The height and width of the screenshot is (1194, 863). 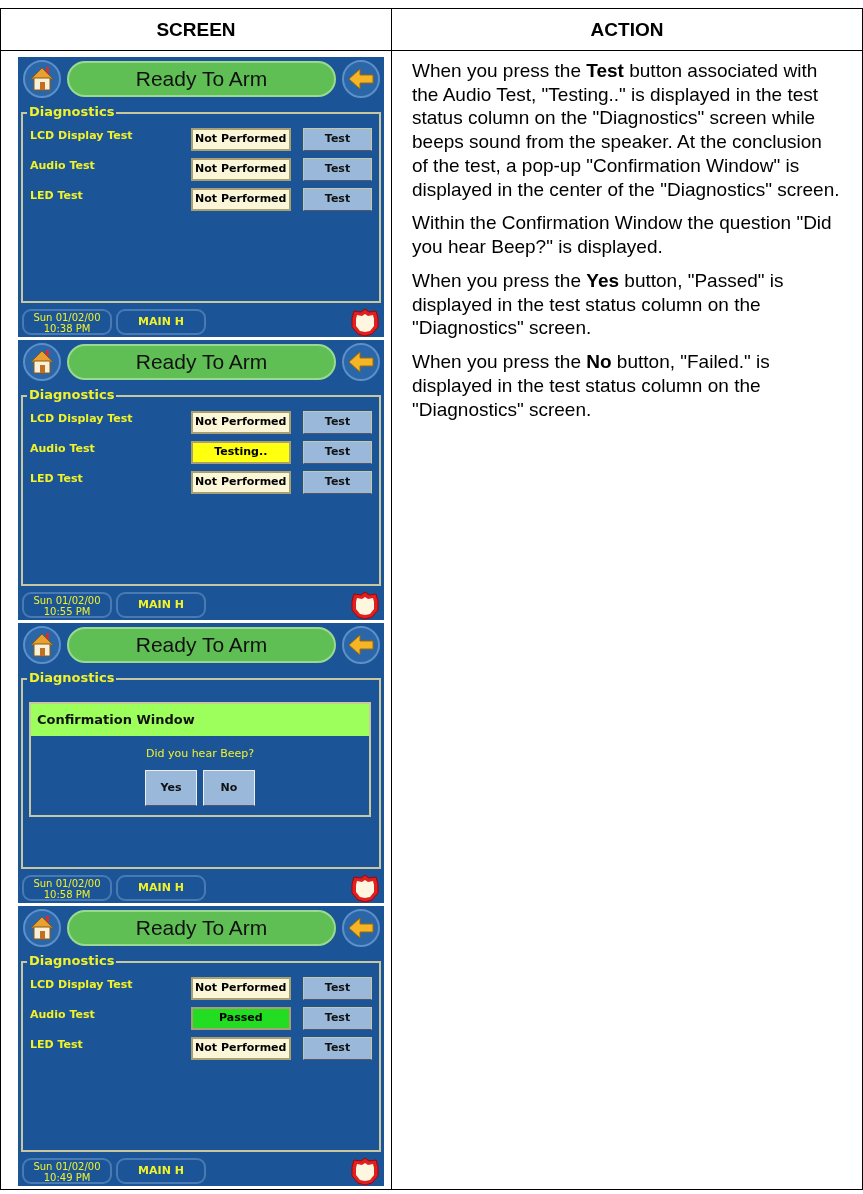 I want to click on date-time-button: Sun 01/02/00 10:38 PM, so click(x=67, y=321).